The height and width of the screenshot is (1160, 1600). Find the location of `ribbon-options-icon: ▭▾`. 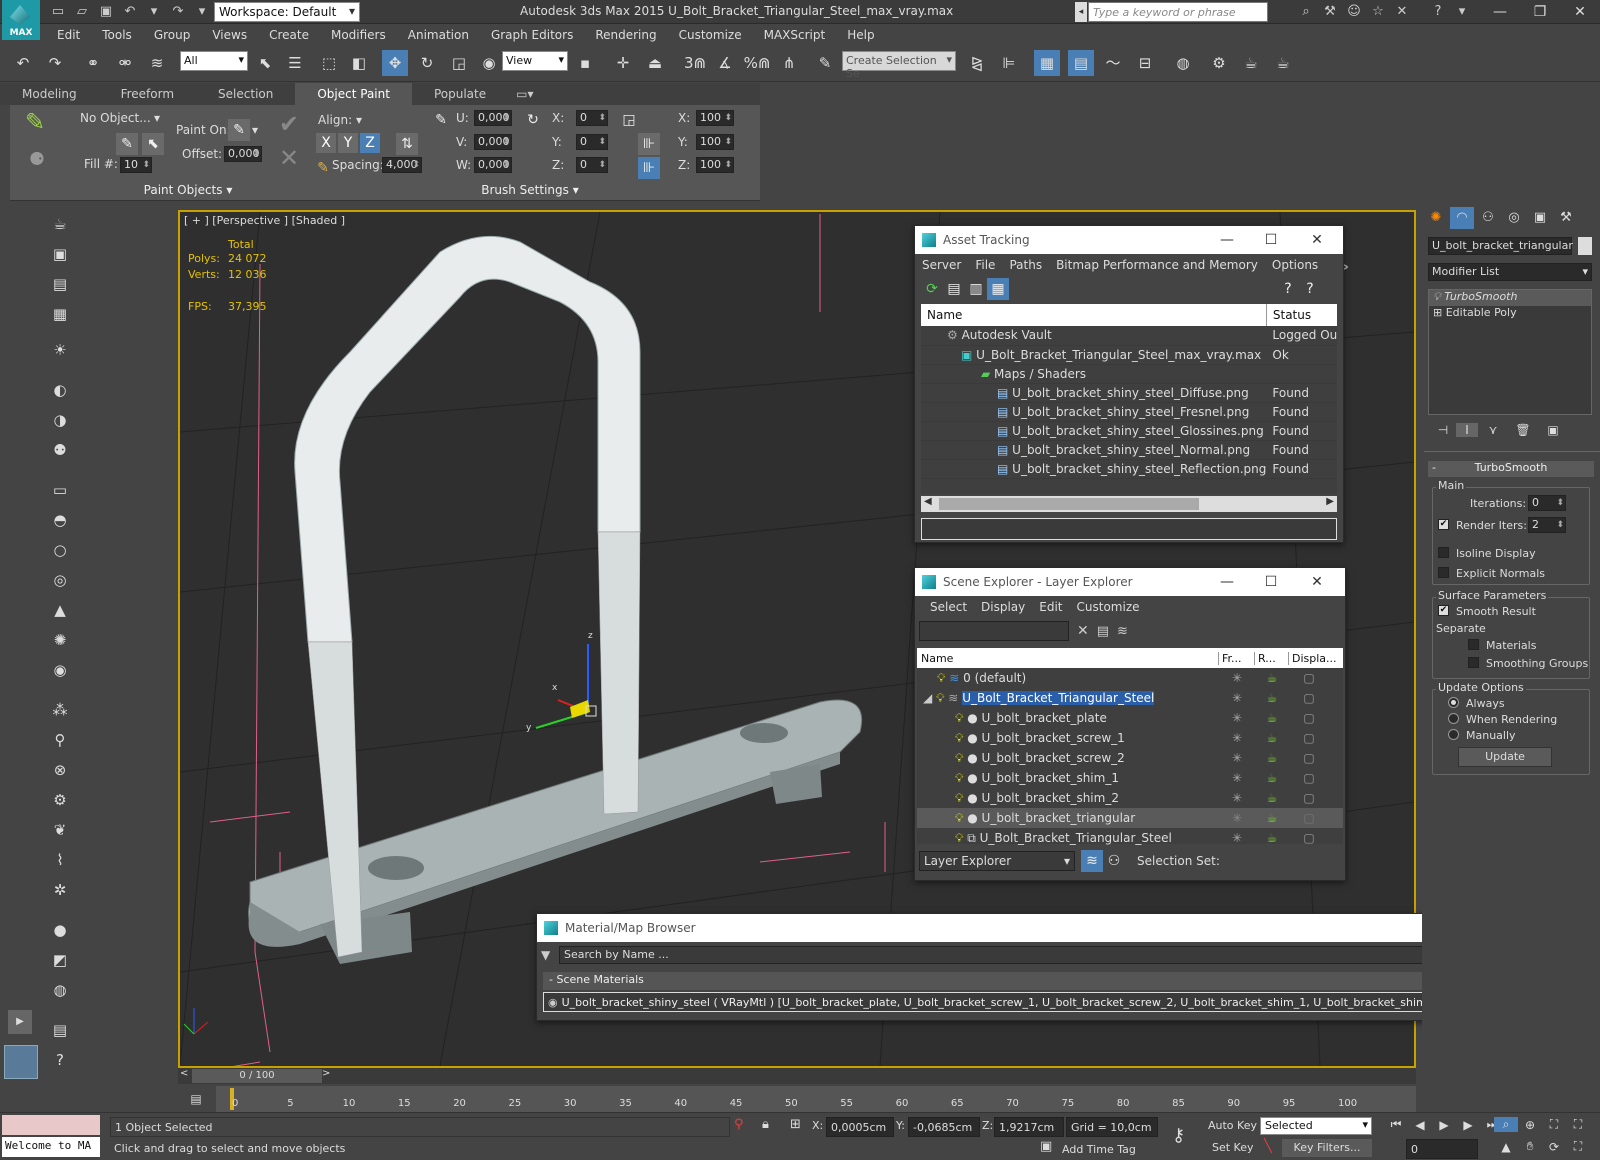

ribbon-options-icon: ▭▾ is located at coordinates (524, 94).